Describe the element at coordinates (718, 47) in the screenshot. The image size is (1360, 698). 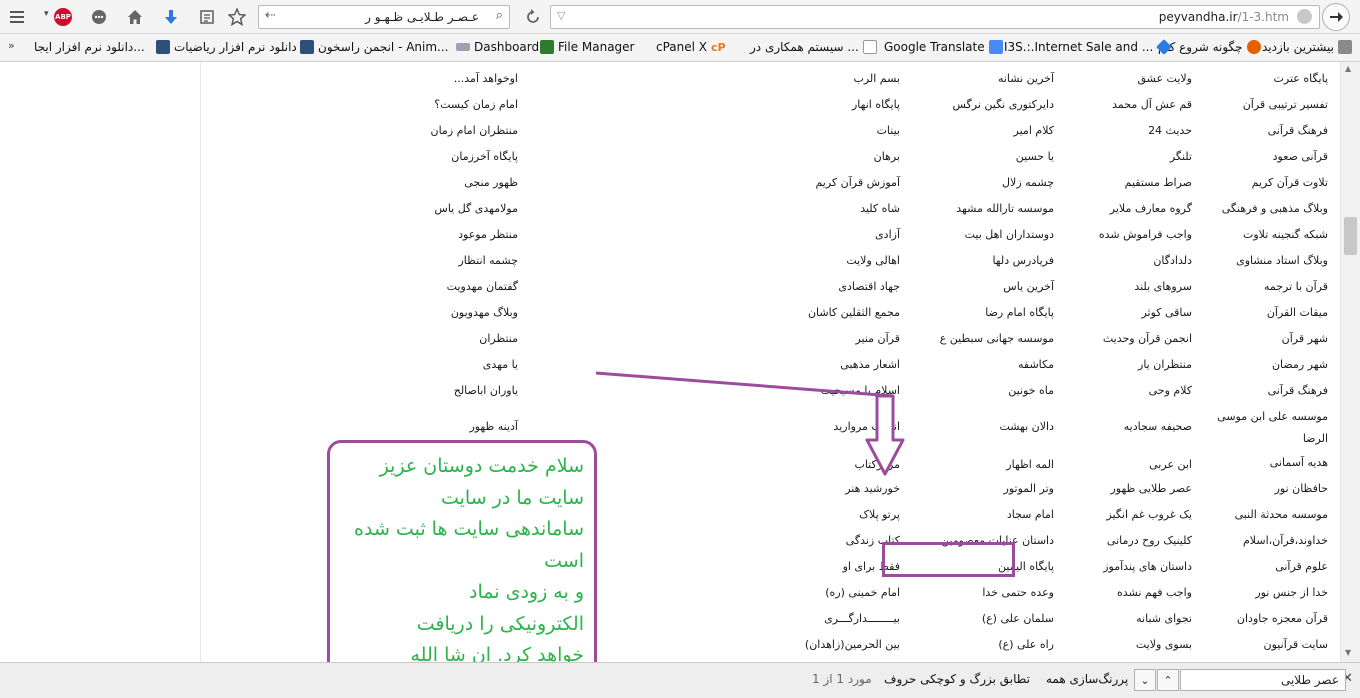
I see `cpanel-icon: cP` at that location.